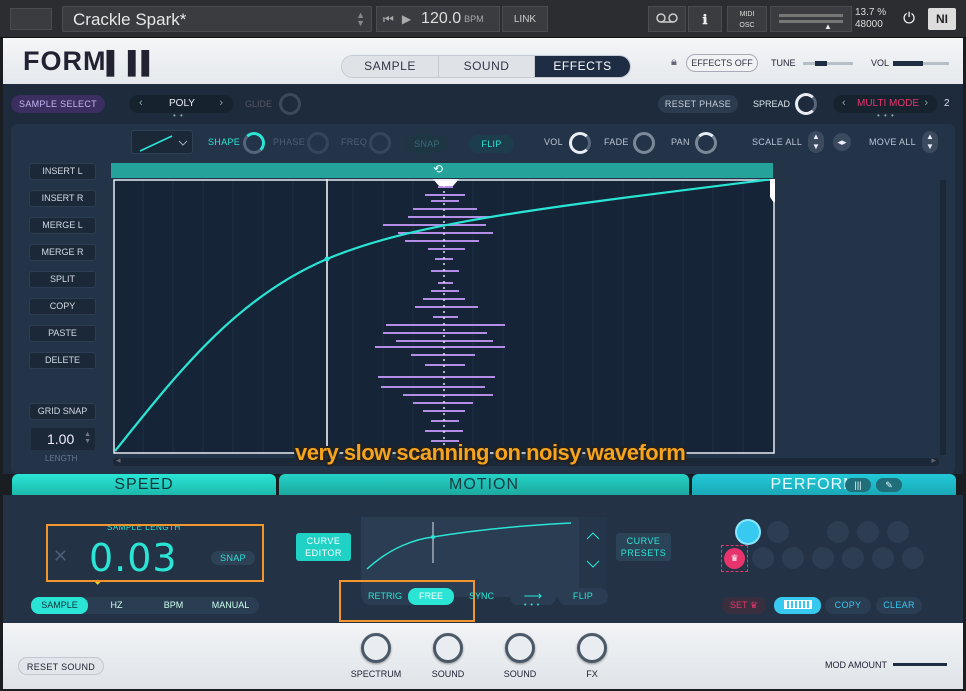  What do you see at coordinates (427, 144) in the screenshot?
I see `snap-toggle: SNAP` at bounding box center [427, 144].